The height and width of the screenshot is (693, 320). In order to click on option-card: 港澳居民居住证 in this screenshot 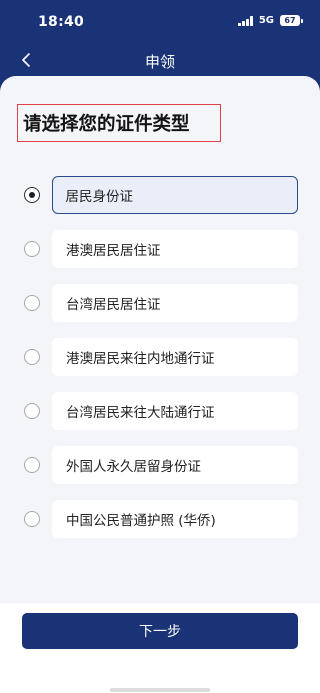, I will do `click(175, 249)`.